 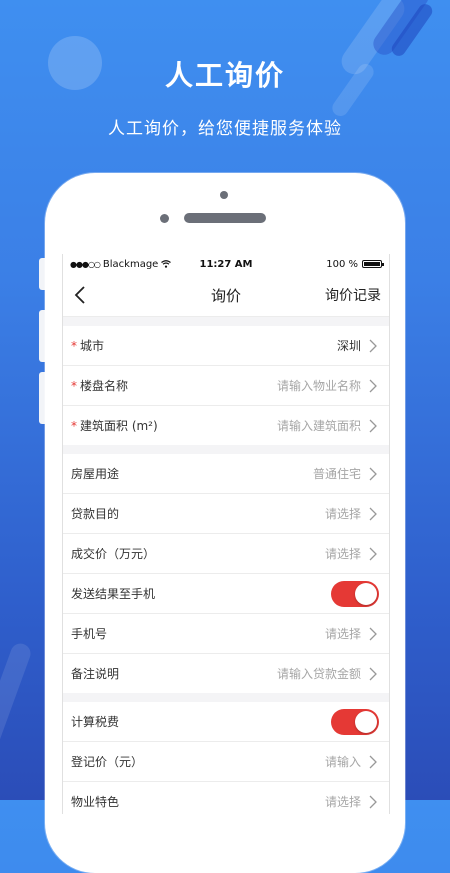 I want to click on status-left: ●●●○○ Blackmage, so click(x=121, y=264).